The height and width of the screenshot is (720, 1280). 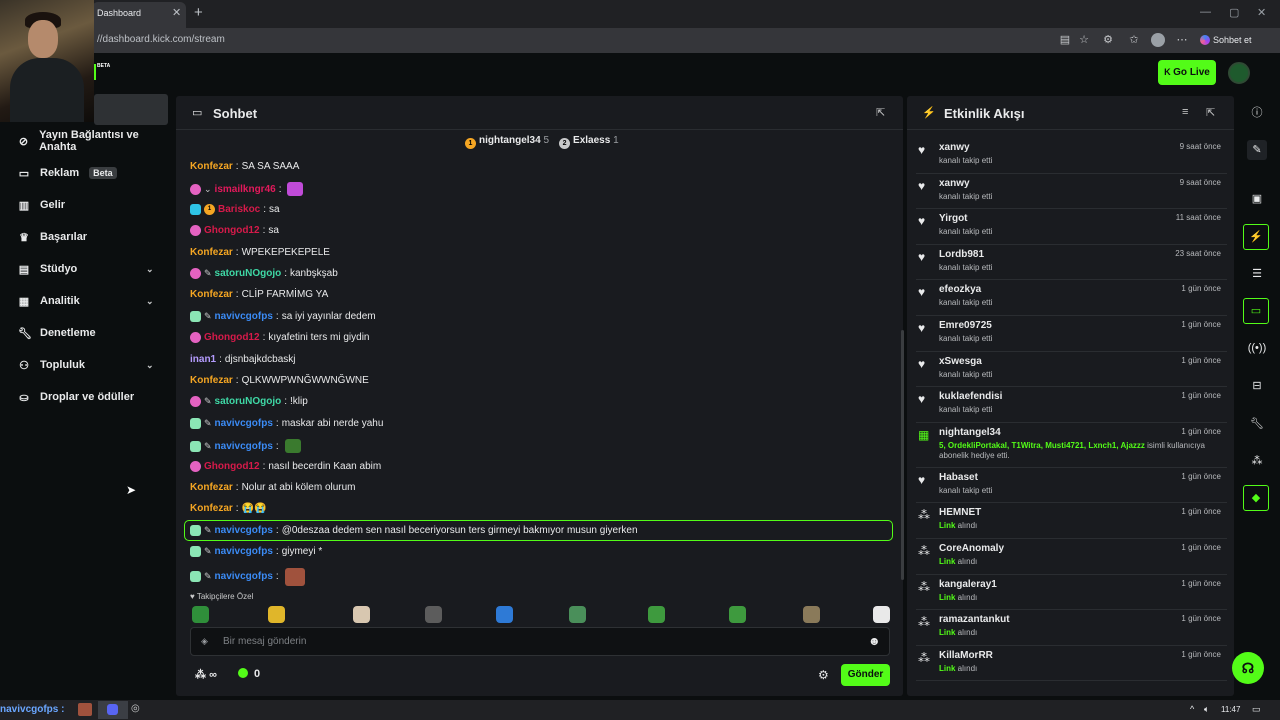 I want to click on event-username: Emre09725, so click(x=965, y=325).